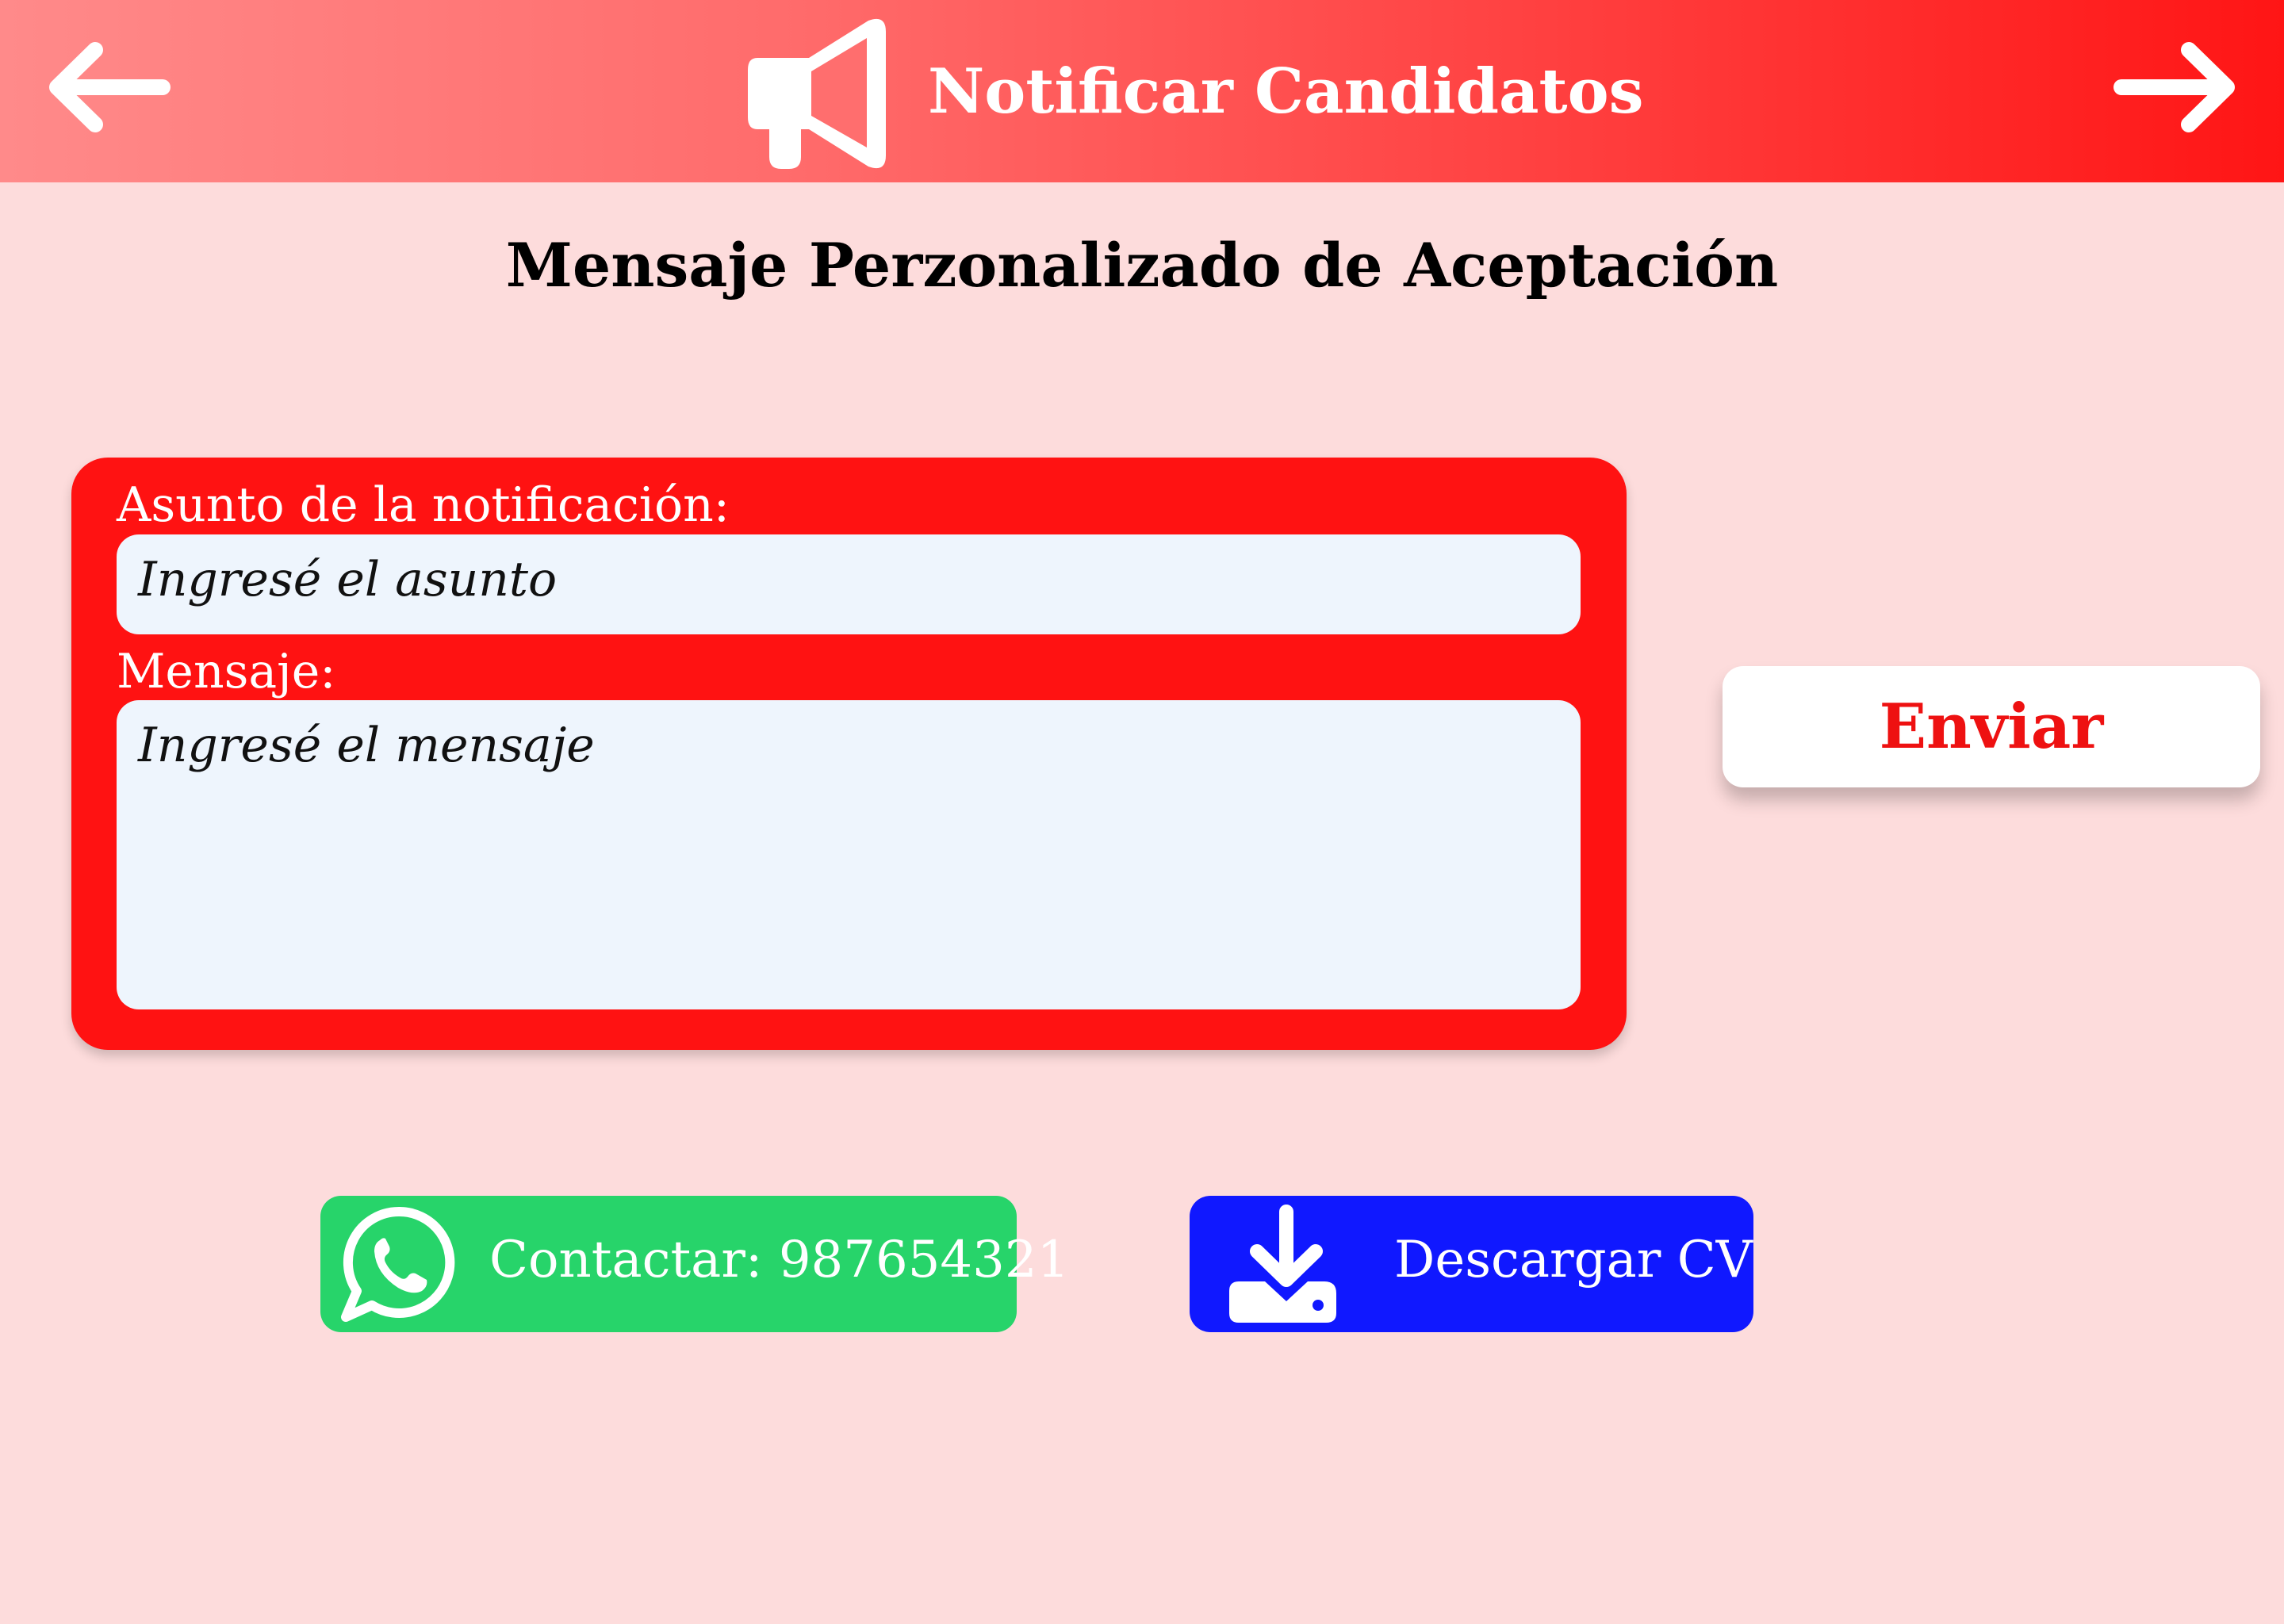 Image resolution: width=2284 pixels, height=1624 pixels. What do you see at coordinates (2174, 87) in the screenshot?
I see `arrow-right-icon` at bounding box center [2174, 87].